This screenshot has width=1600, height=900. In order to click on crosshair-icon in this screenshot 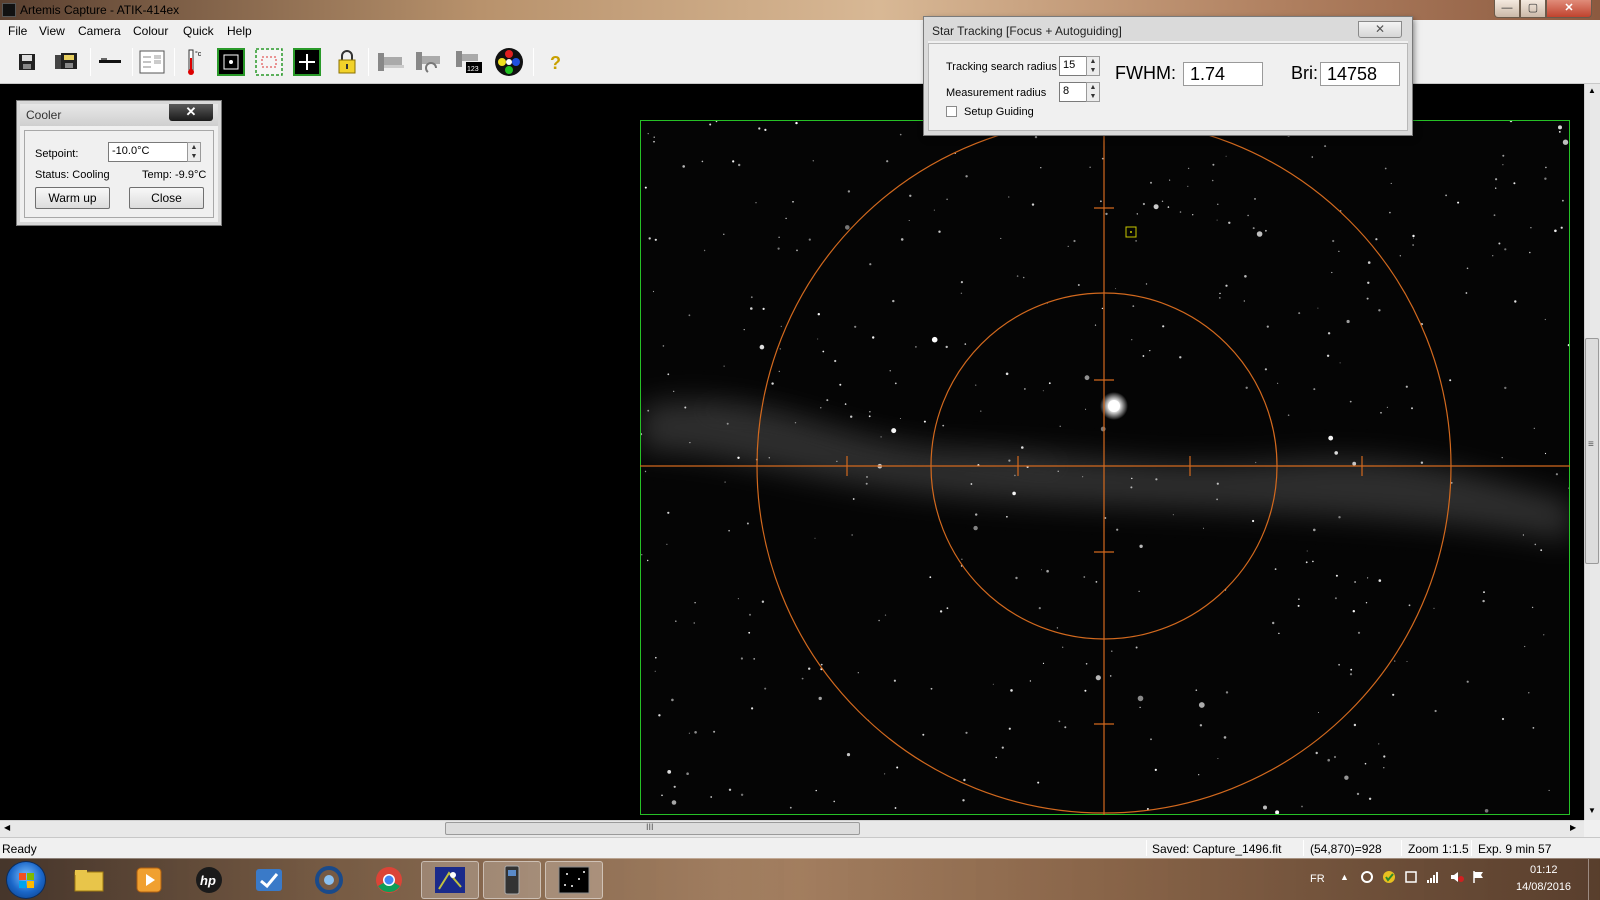, I will do `click(307, 62)`.